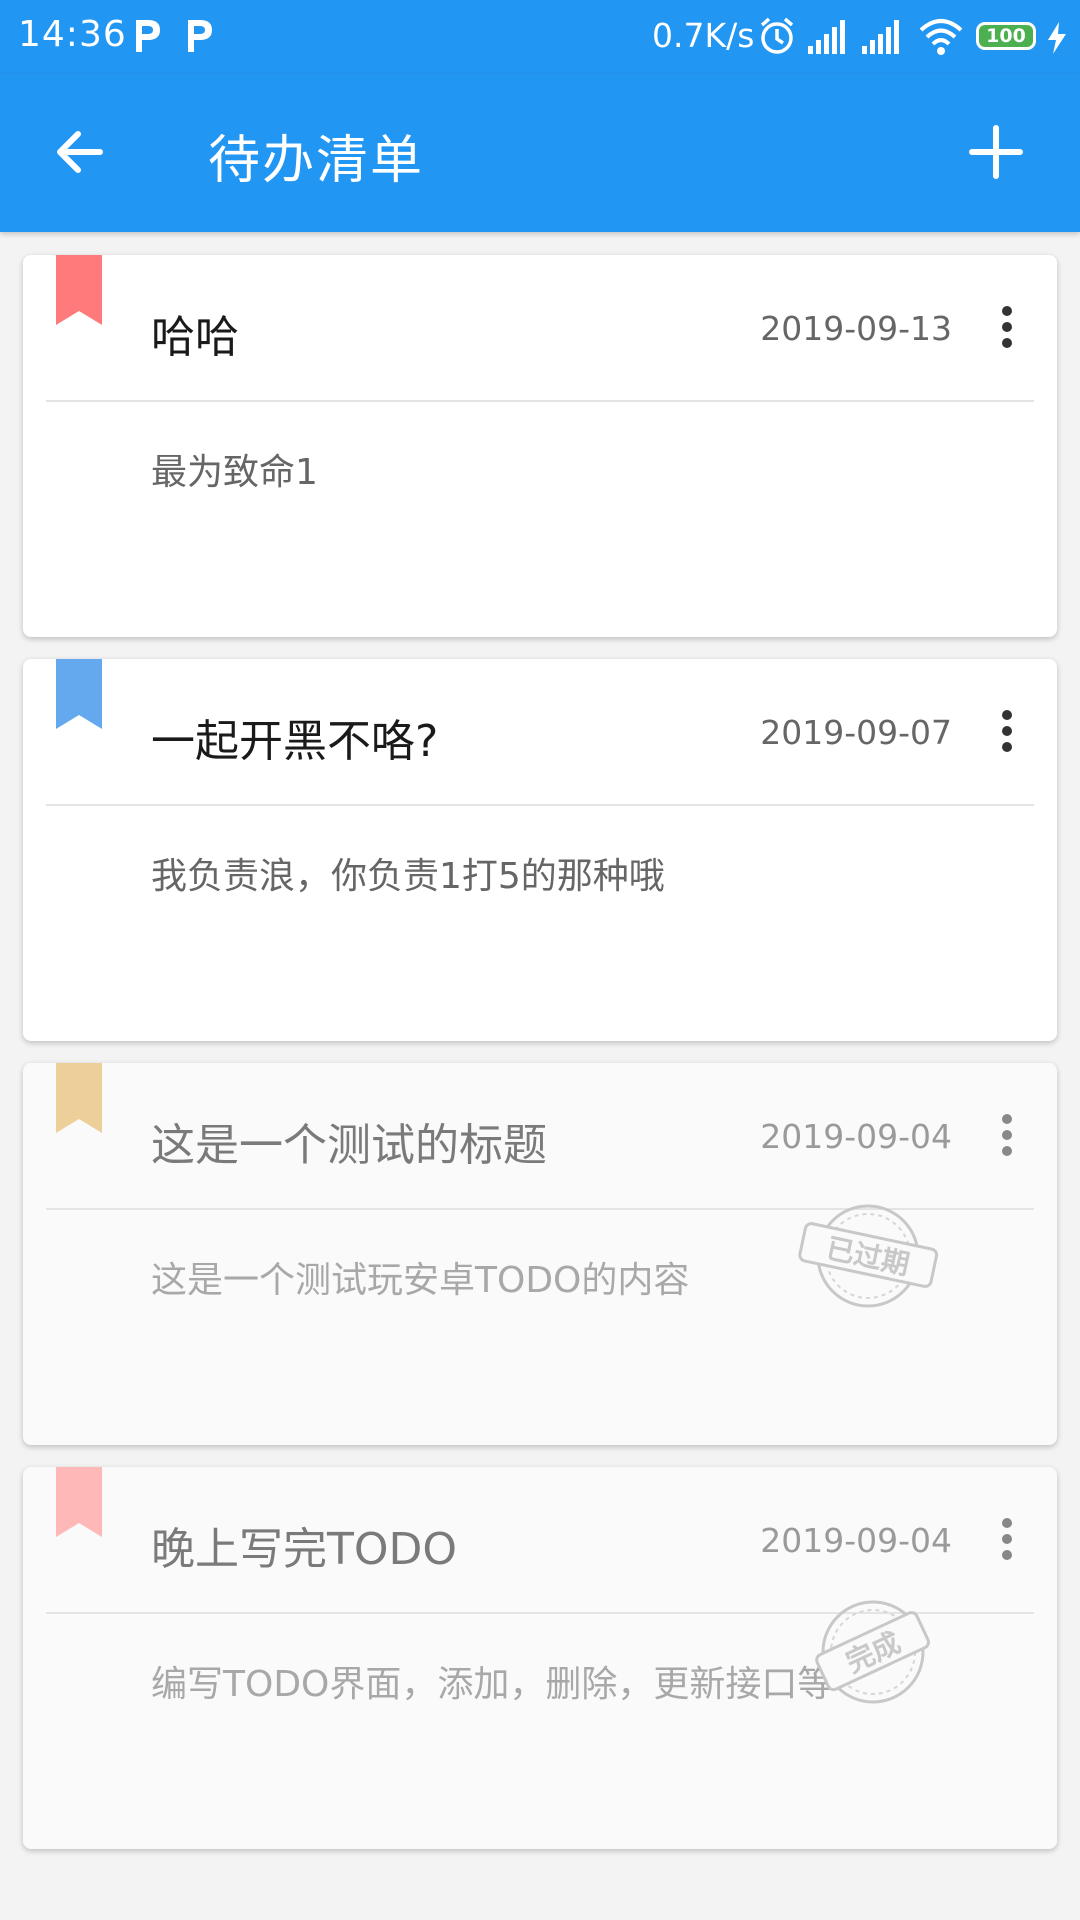 This screenshot has width=1080, height=1920. What do you see at coordinates (826, 37) in the screenshot?
I see `signal-icon` at bounding box center [826, 37].